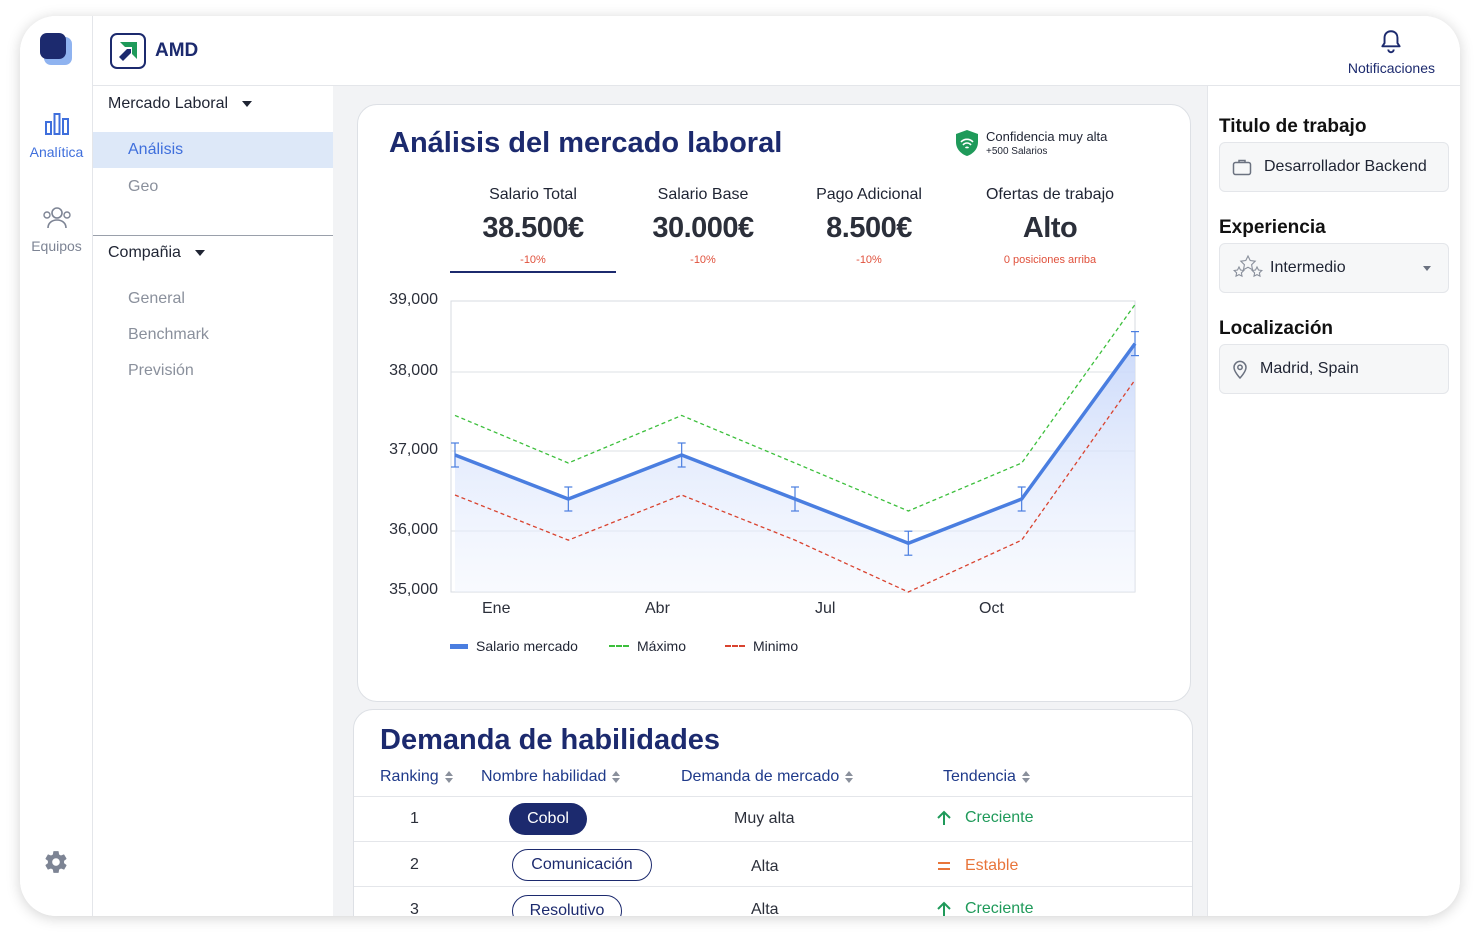  What do you see at coordinates (56, 862) in the screenshot?
I see `gear-icon` at bounding box center [56, 862].